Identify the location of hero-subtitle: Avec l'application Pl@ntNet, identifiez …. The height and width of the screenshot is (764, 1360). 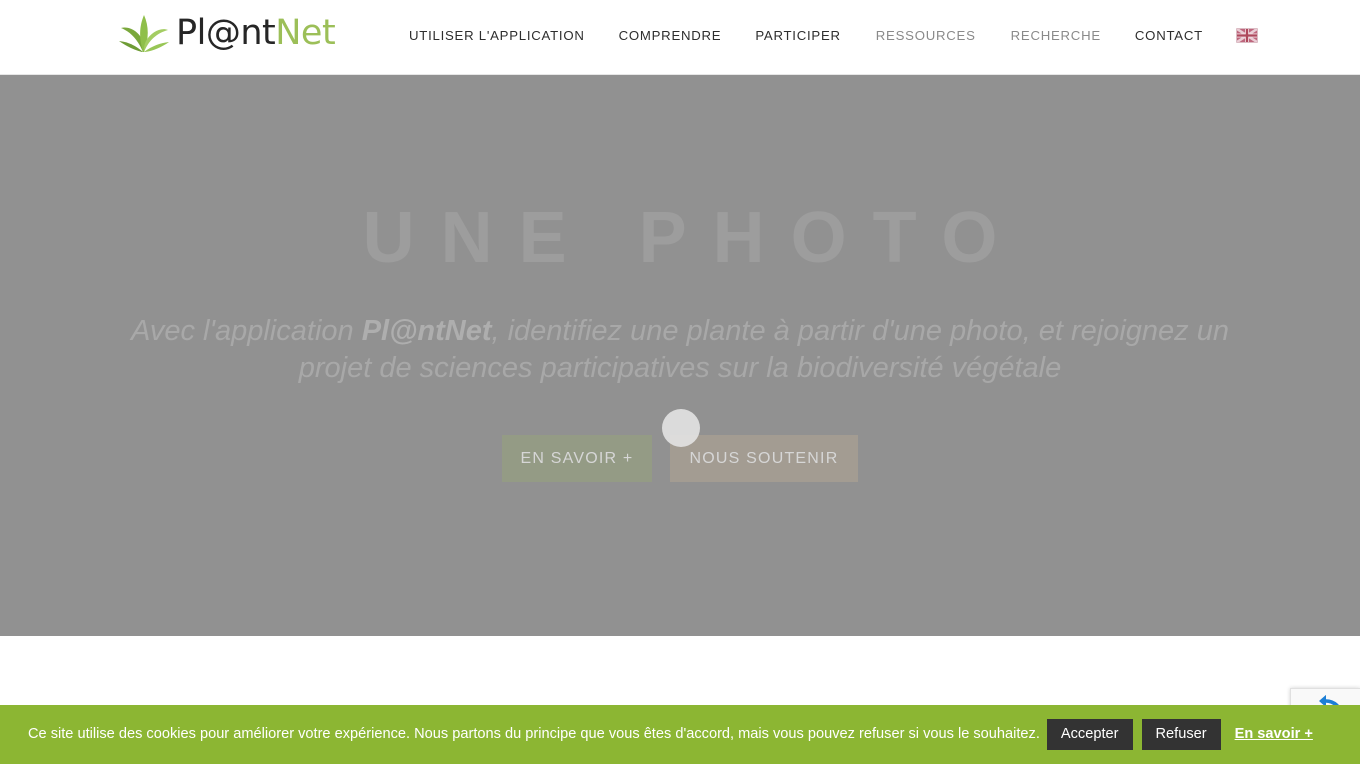
(680, 350).